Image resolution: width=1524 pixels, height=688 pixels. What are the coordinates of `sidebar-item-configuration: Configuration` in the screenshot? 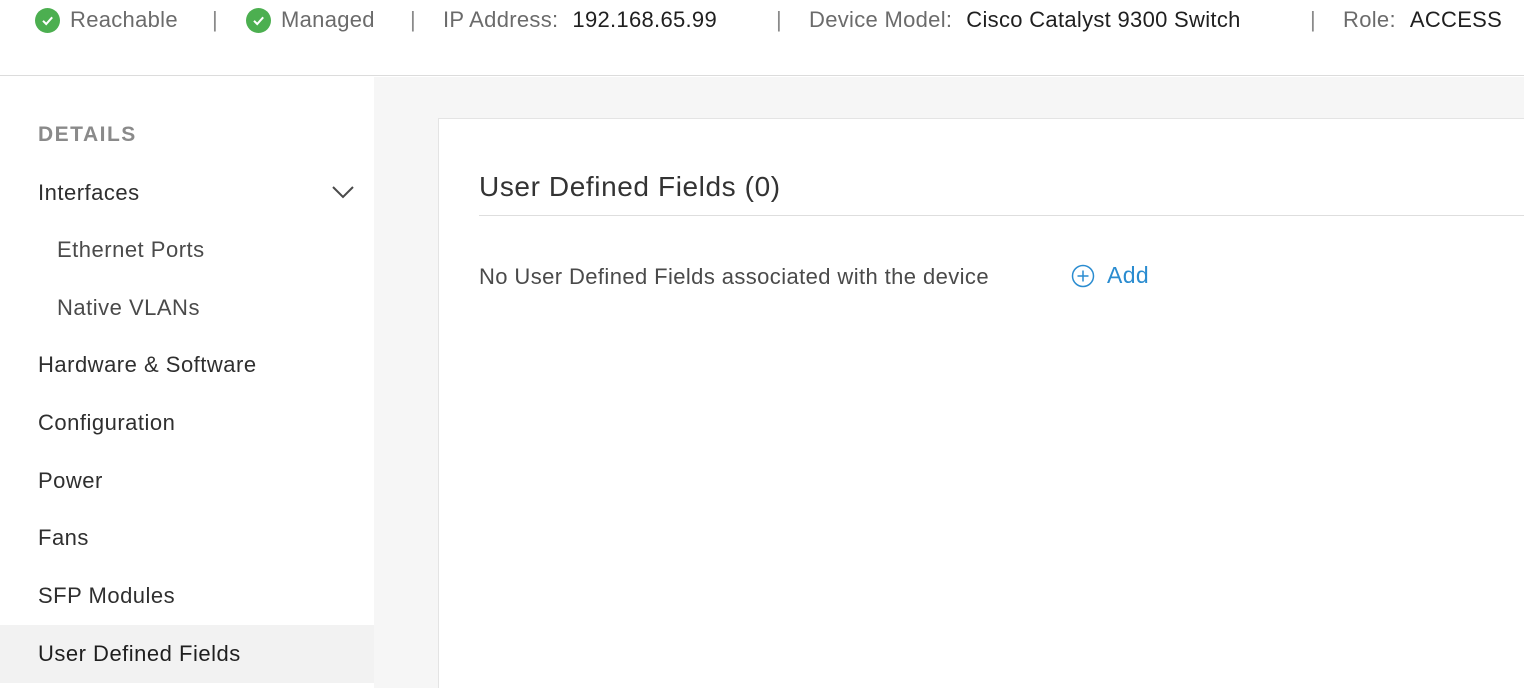 It's located at (187, 423).